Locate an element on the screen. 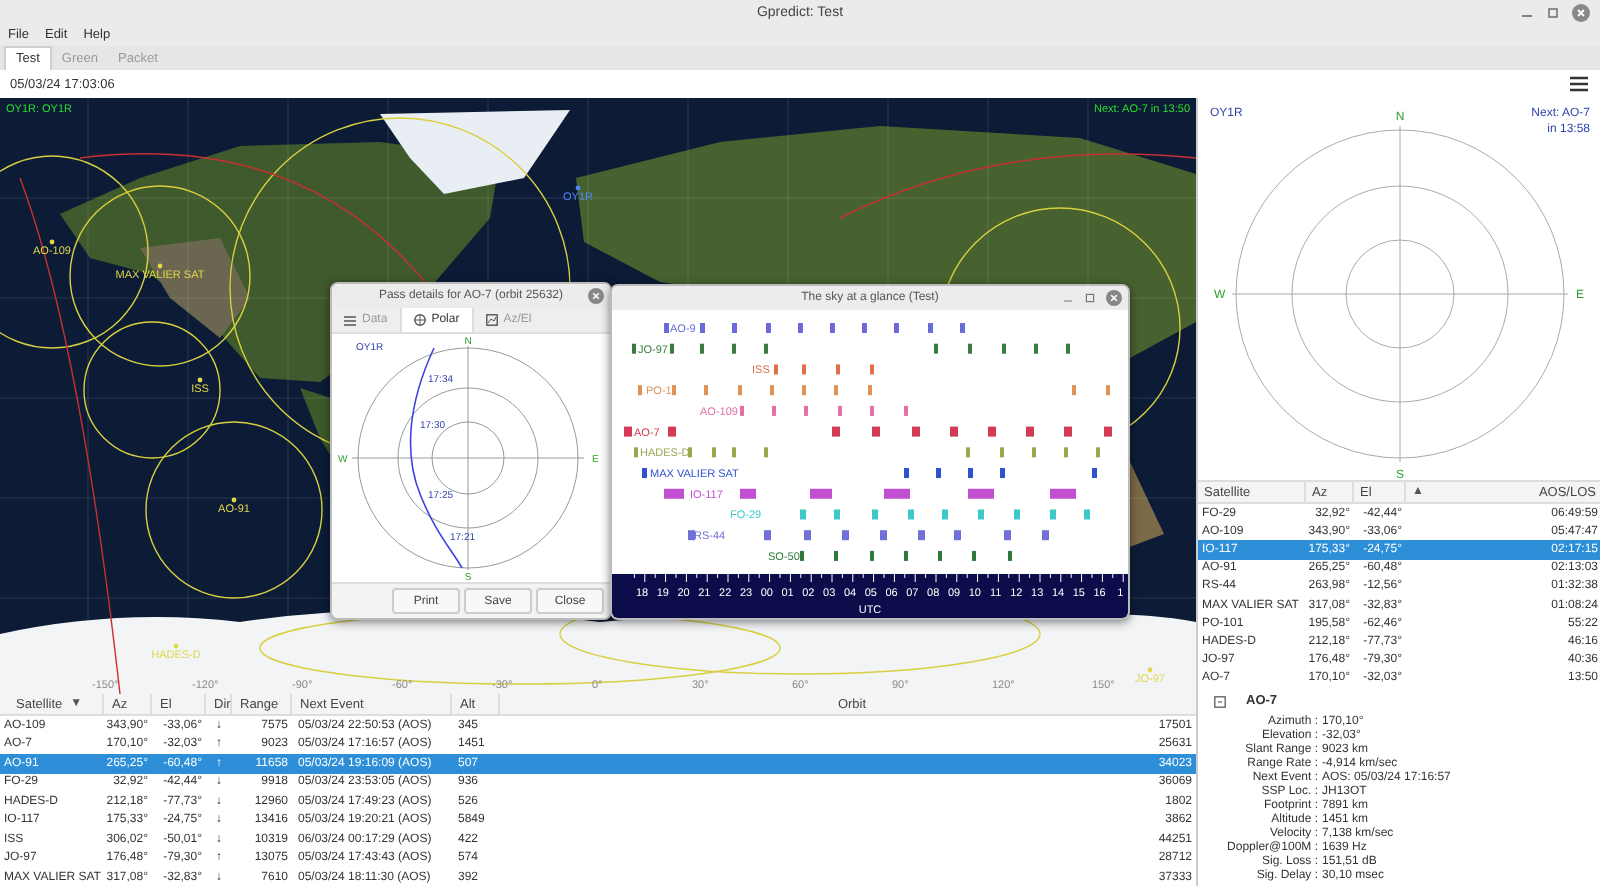 The width and height of the screenshot is (1600, 886). chart-icon is located at coordinates (491, 320).